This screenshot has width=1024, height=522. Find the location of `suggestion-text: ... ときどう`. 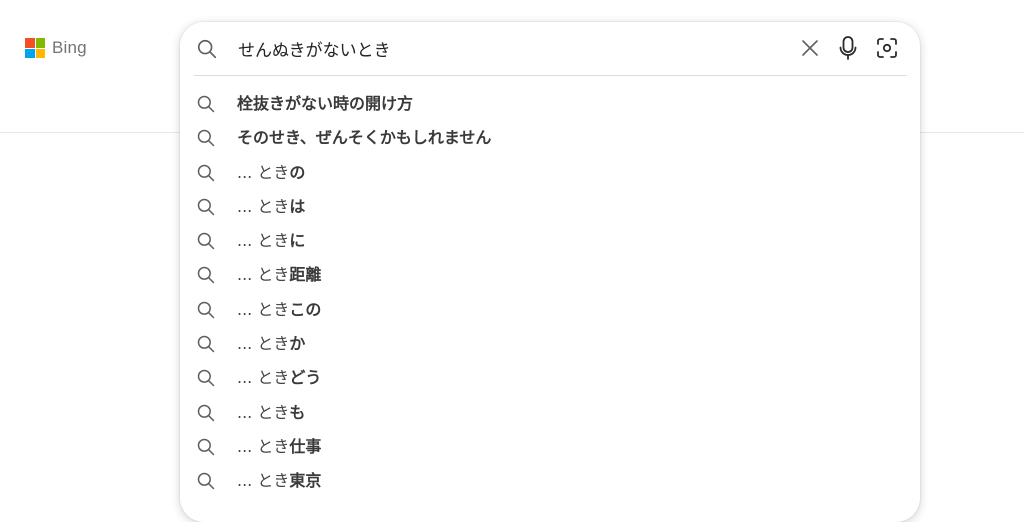

suggestion-text: ... ときどう is located at coordinates (279, 378).